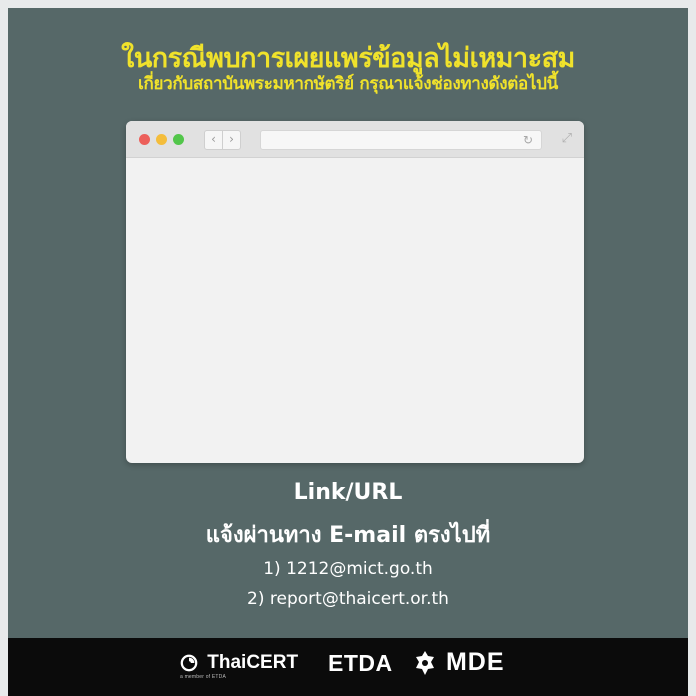 The image size is (696, 696). What do you see at coordinates (348, 492) in the screenshot?
I see `link-url-label: Link/URL` at bounding box center [348, 492].